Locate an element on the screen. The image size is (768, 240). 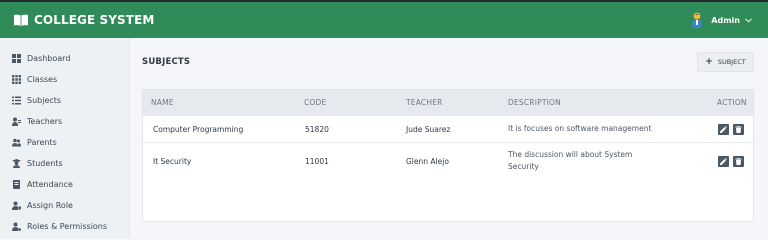
sidebar-item-dashboard: Dashboard is located at coordinates (41, 58).